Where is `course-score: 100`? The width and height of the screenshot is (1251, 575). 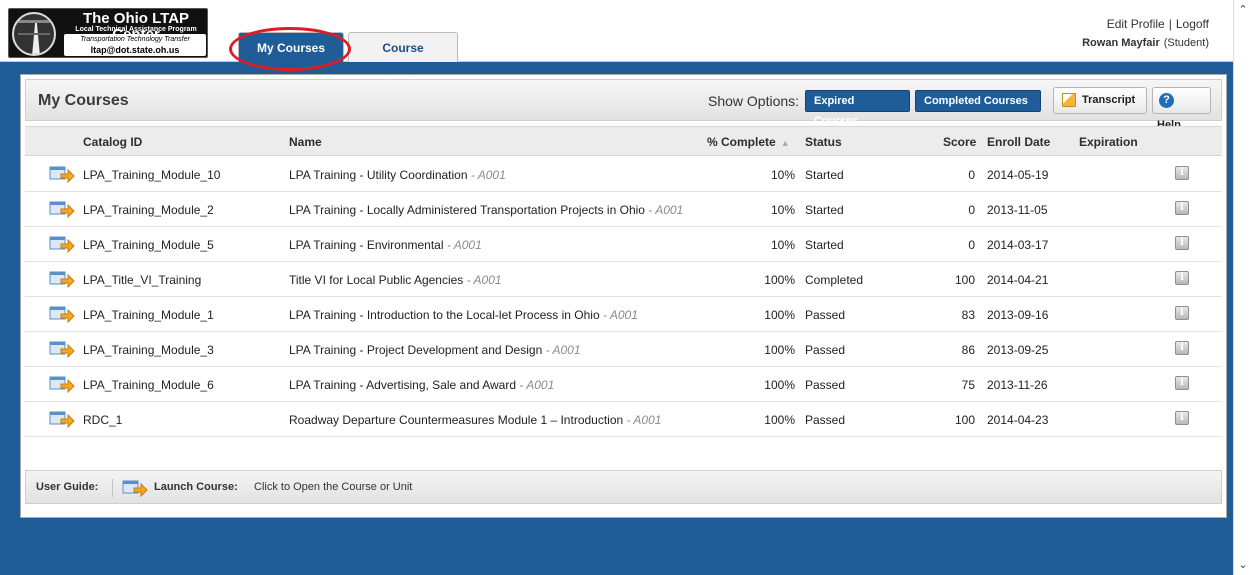 course-score: 100 is located at coordinates (964, 420).